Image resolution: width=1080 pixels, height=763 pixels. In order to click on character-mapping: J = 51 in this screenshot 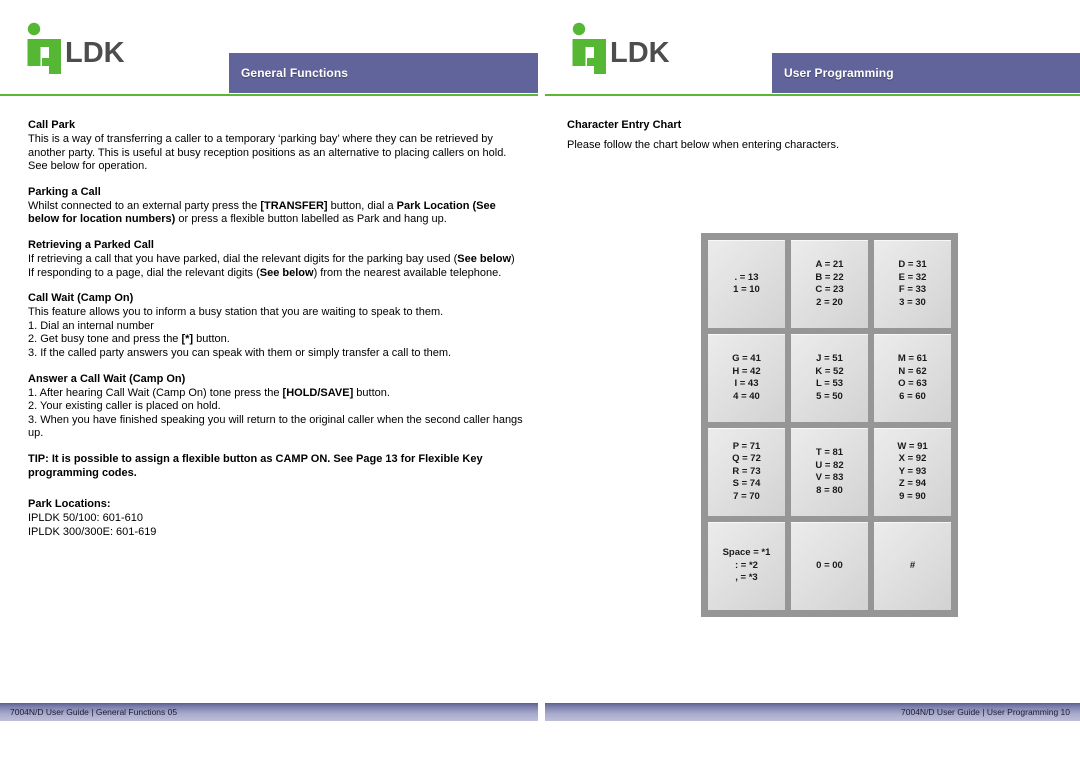, I will do `click(829, 358)`.